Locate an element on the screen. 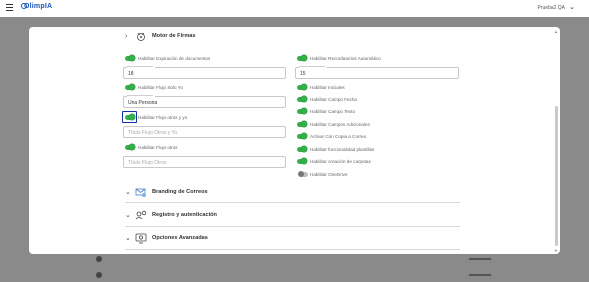  section-opciones-title: Opciones Avanzadas is located at coordinates (180, 238).